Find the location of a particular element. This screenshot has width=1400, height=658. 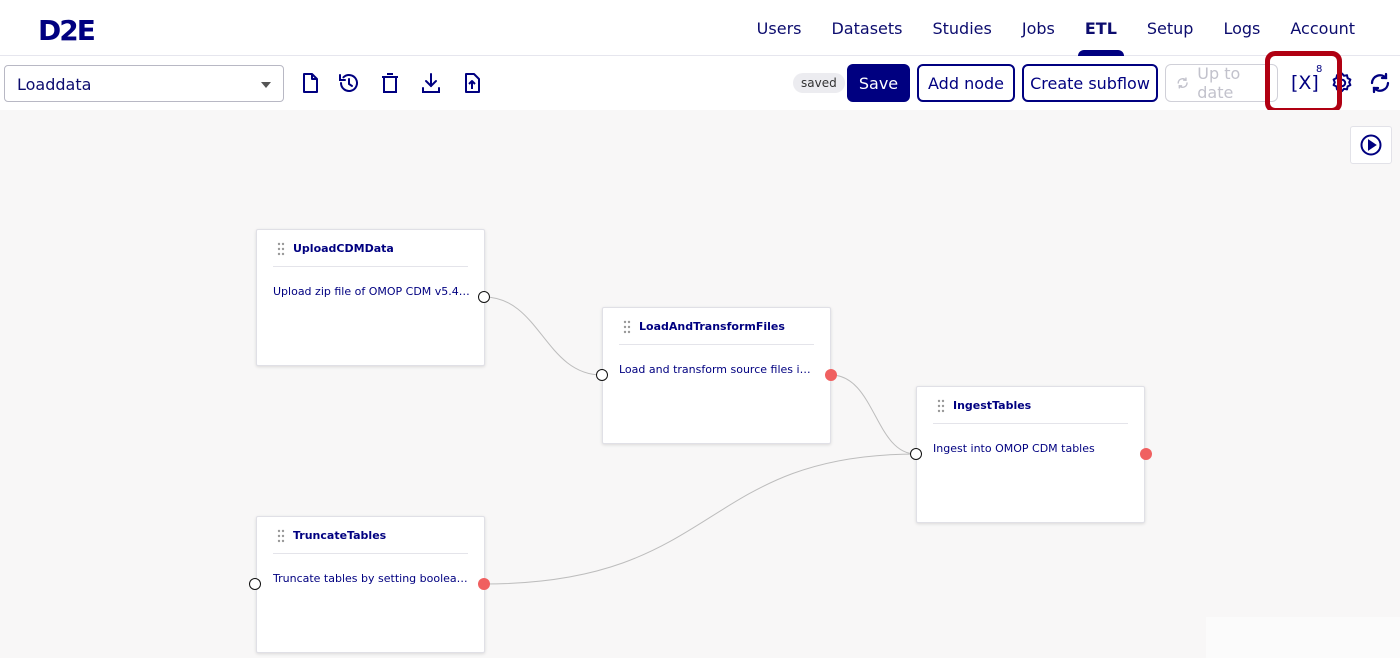

nav-datasets: Datasets is located at coordinates (866, 28).